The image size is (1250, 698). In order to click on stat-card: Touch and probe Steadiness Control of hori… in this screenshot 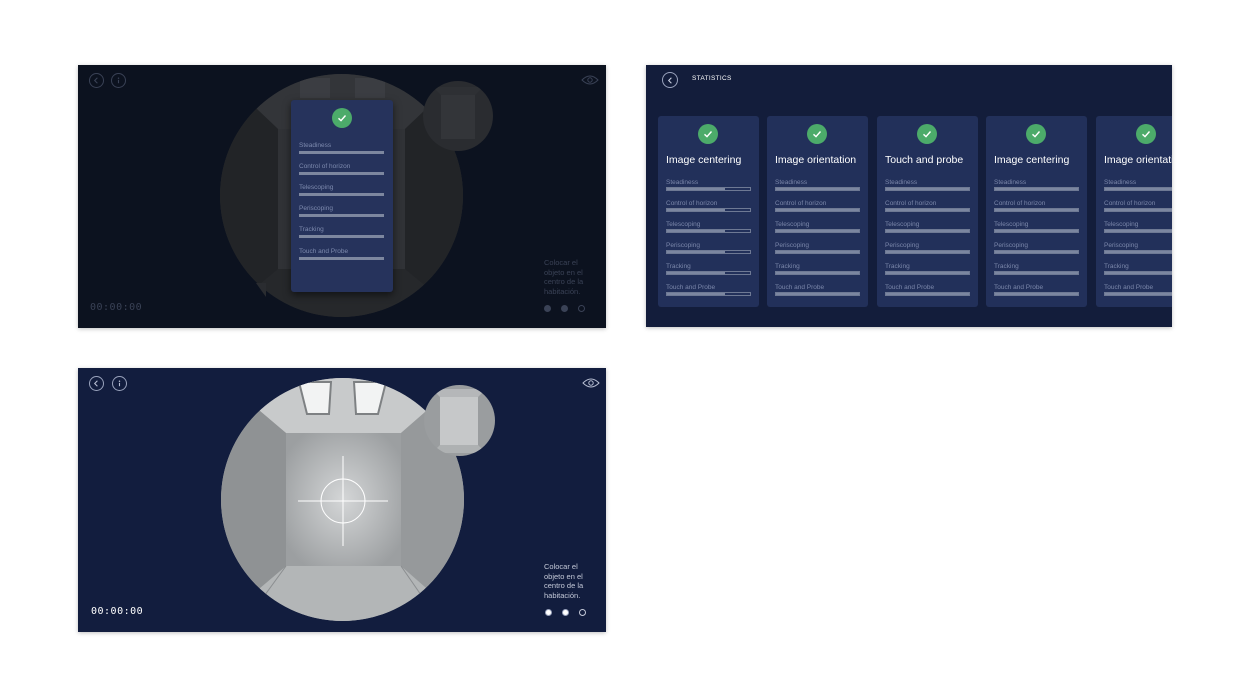, I will do `click(927, 211)`.